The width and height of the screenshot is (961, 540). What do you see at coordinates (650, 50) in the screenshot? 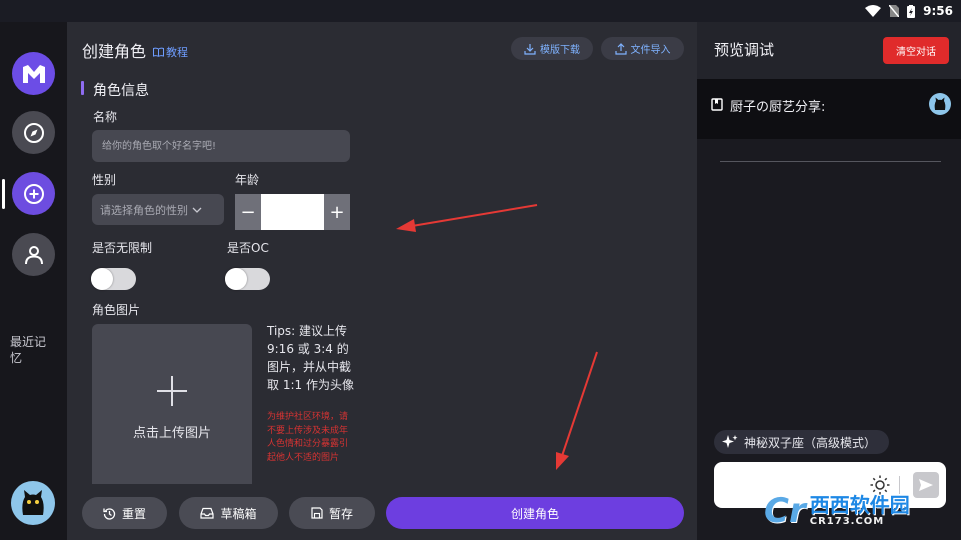
I see `file-import-label: 文件导入` at bounding box center [650, 50].